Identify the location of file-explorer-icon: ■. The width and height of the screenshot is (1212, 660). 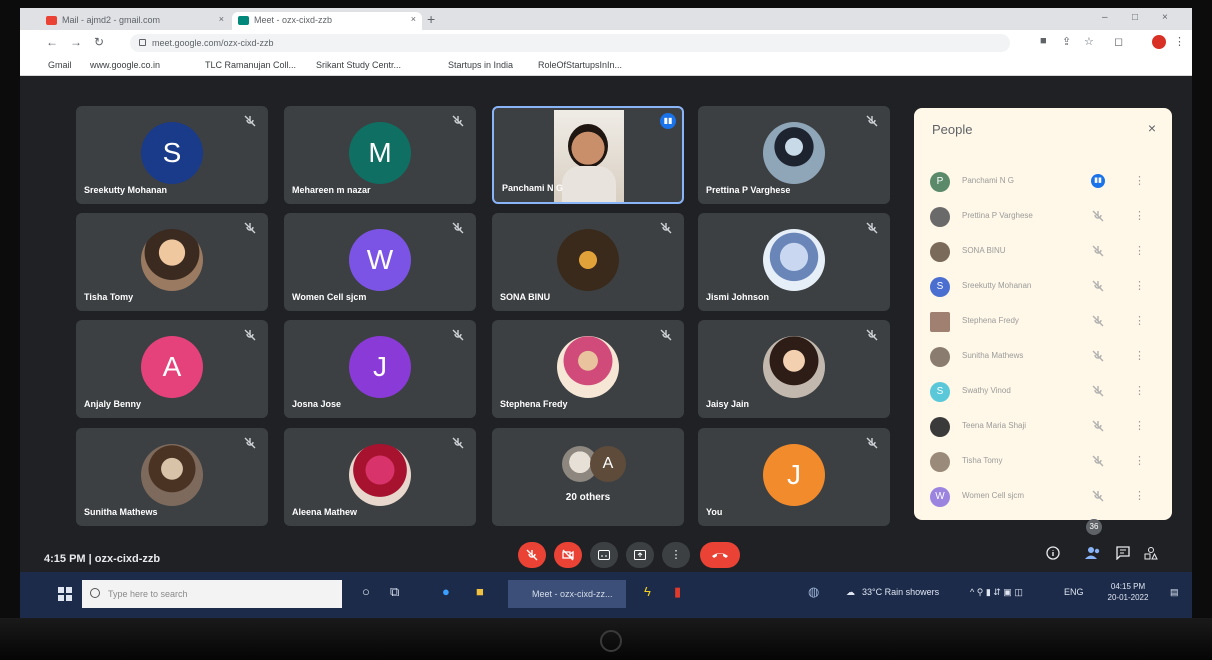
(480, 591).